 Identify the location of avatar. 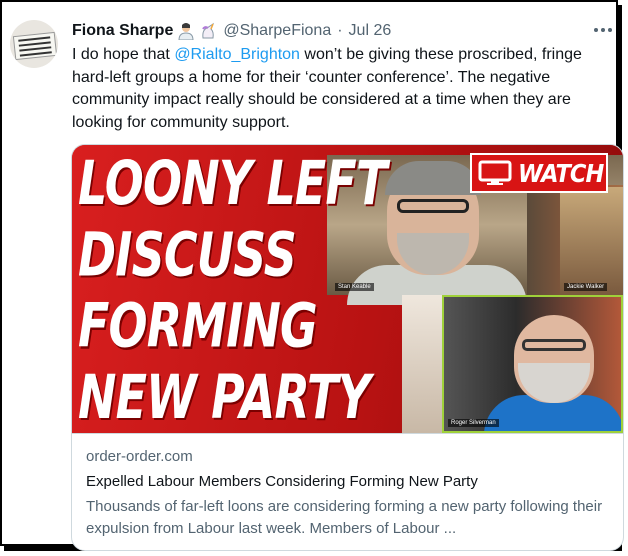
(34, 44).